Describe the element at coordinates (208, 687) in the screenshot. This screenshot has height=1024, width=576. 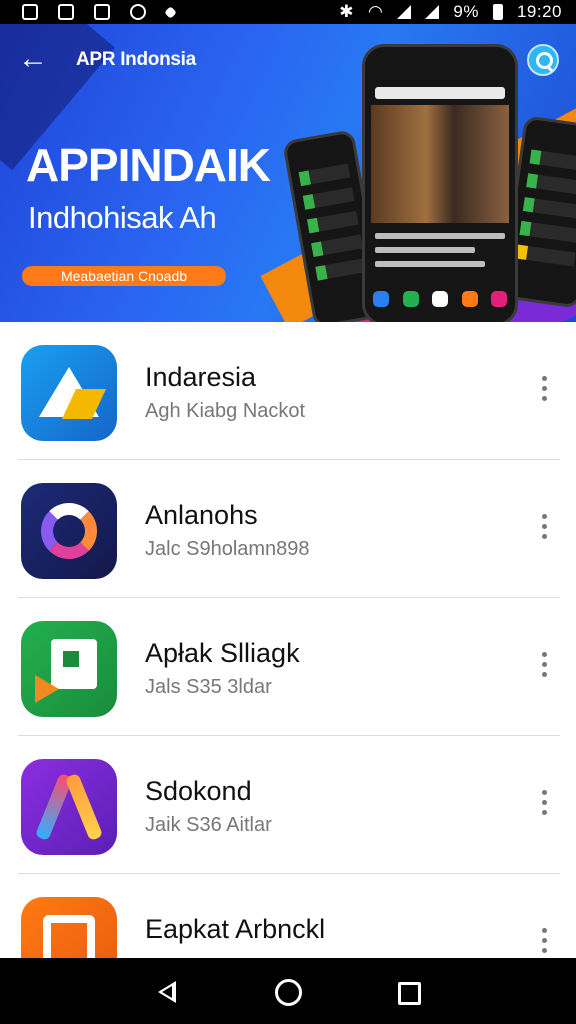
I see `app-subtitle: Jals S35 3ldar` at that location.